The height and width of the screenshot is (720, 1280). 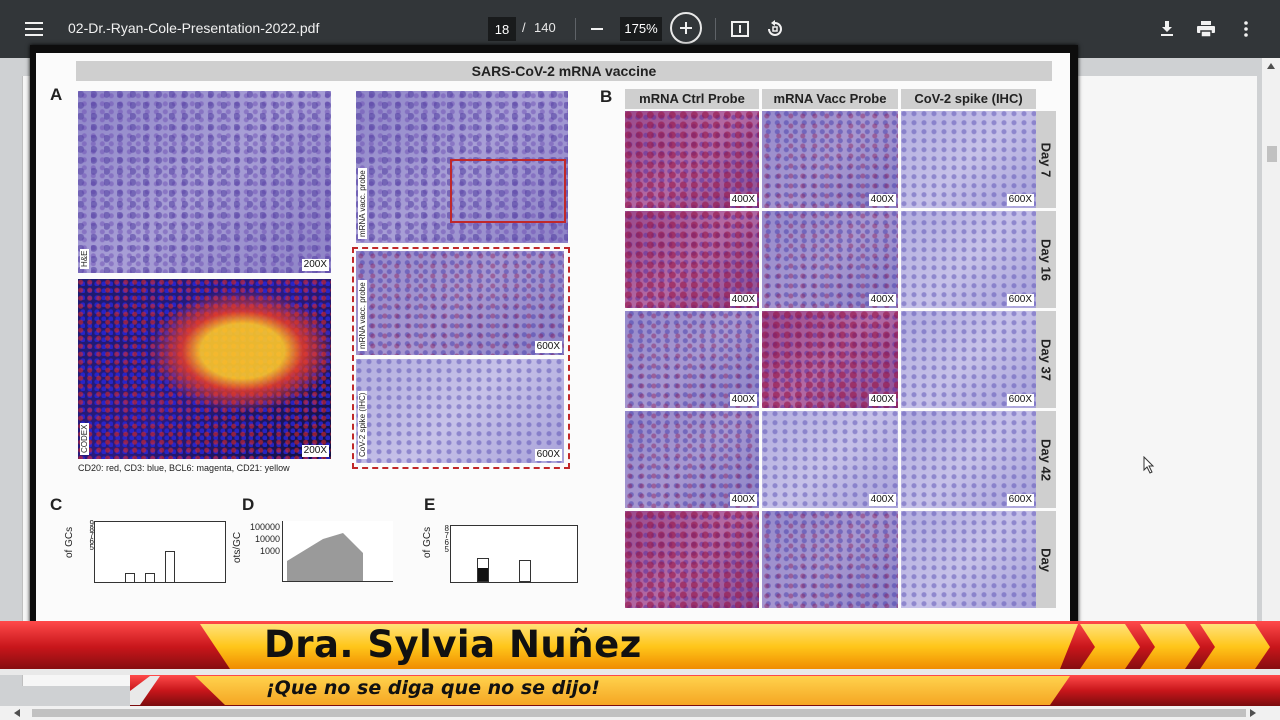 What do you see at coordinates (433, 688) in the screenshot?
I see `banner-slogan: ¡Que no se diga que no se dijo!` at bounding box center [433, 688].